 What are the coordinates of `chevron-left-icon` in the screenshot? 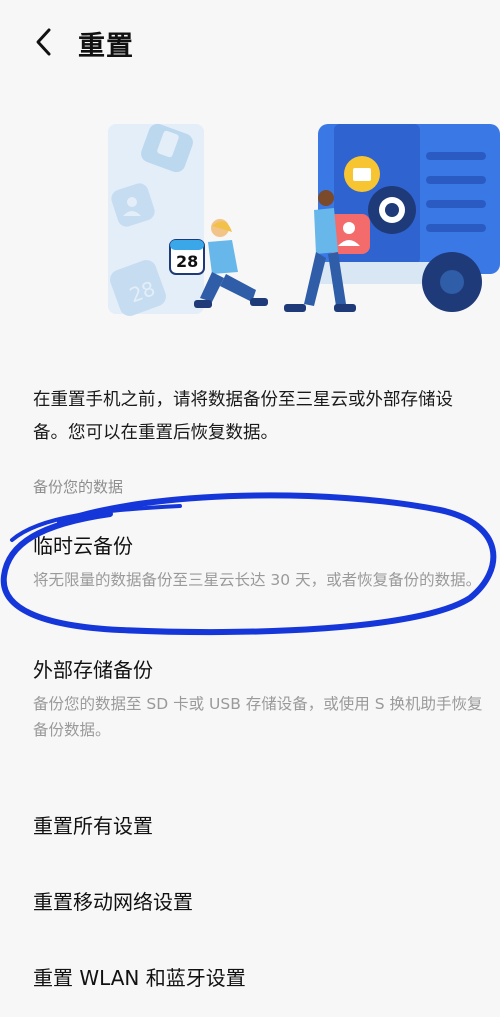 It's located at (43, 42).